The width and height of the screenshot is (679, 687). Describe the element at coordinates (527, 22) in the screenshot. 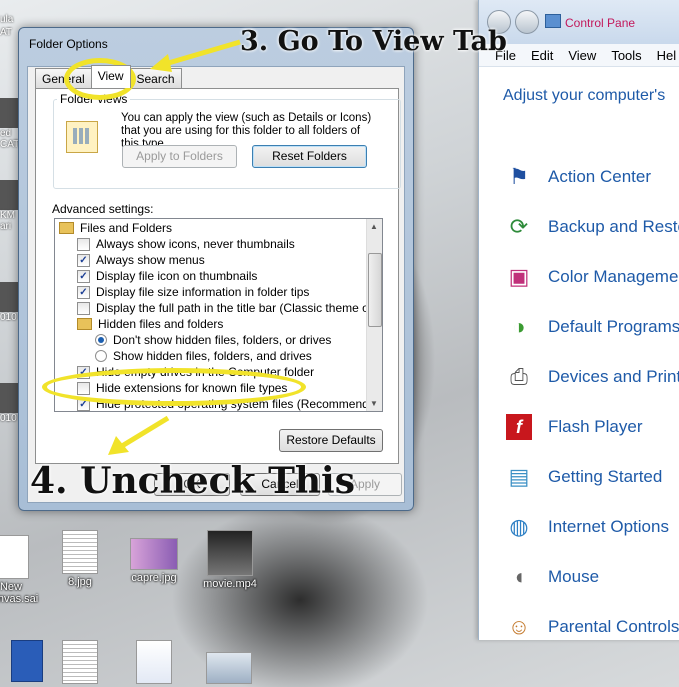

I see `forward-icon` at that location.